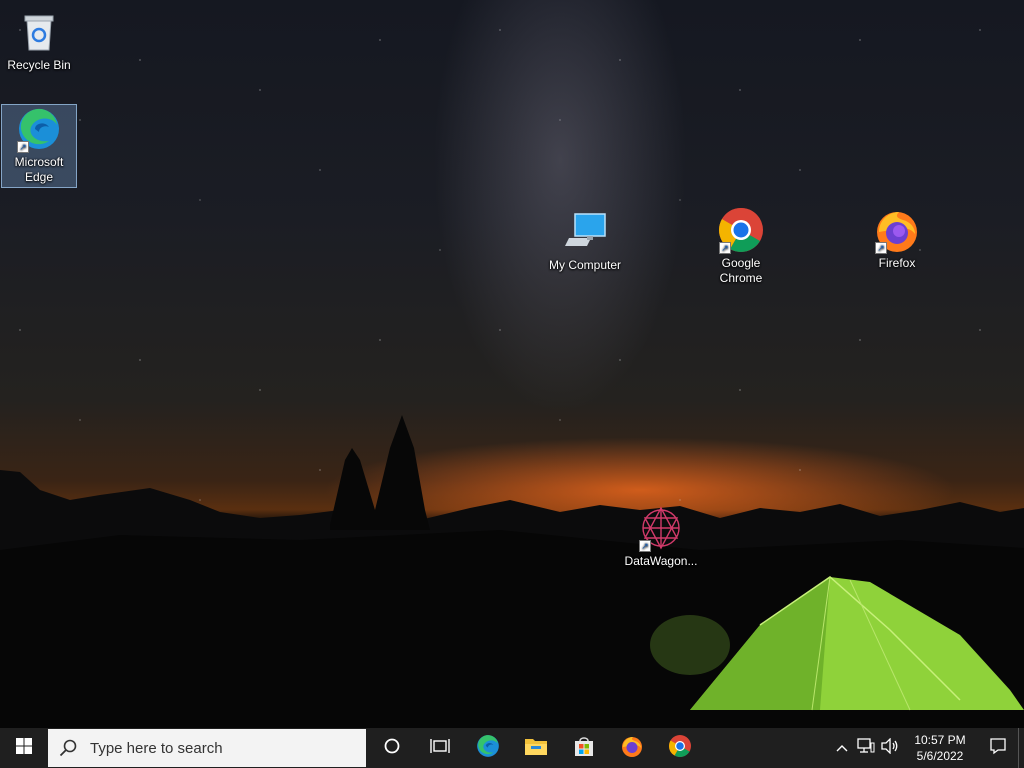  I want to click on desktop-icon-recycle-bin: Recycle Bin, so click(39, 40).